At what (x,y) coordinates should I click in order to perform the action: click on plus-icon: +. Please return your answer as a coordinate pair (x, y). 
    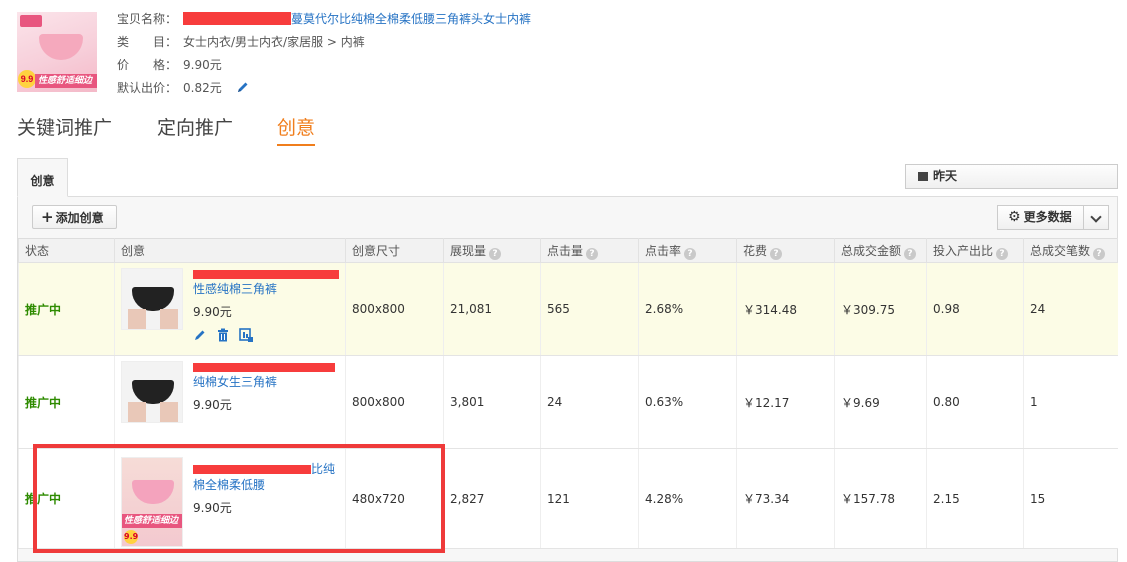
    Looking at the image, I should click on (47, 217).